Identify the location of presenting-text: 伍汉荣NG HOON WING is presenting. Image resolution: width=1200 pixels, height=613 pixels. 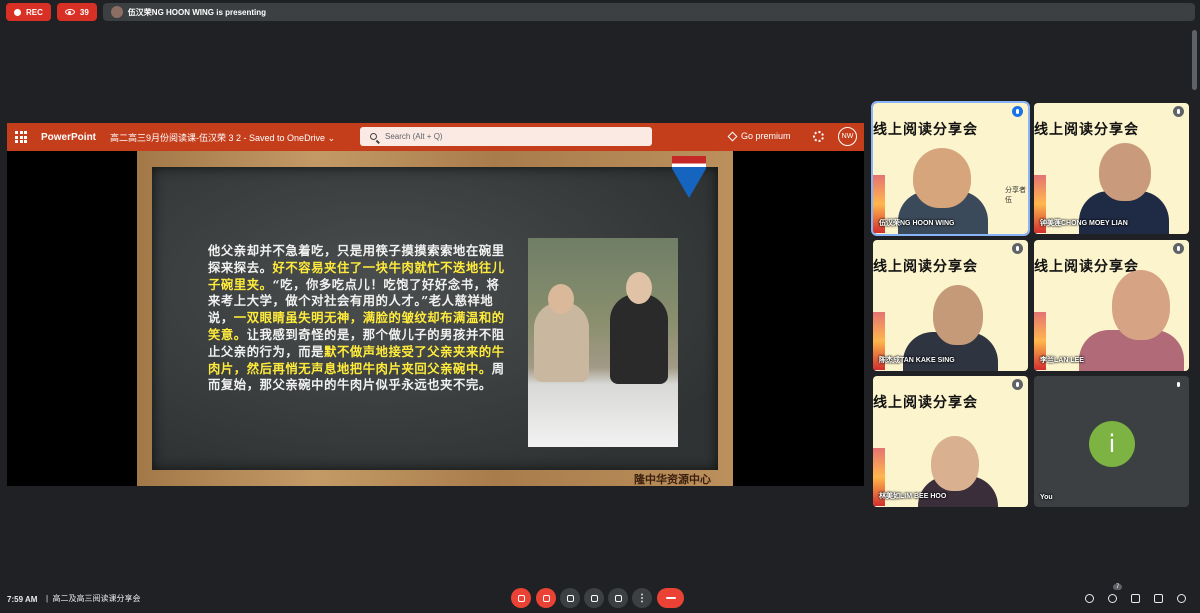
(197, 12).